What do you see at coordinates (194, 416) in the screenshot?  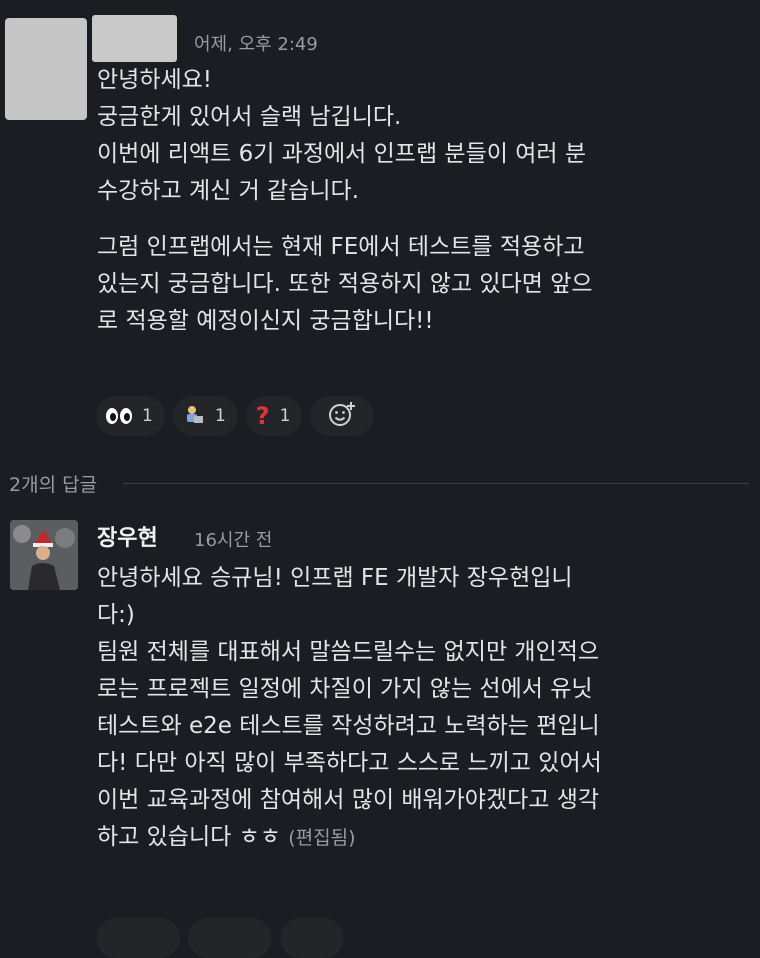 I see `person-at-laptop-icon` at bounding box center [194, 416].